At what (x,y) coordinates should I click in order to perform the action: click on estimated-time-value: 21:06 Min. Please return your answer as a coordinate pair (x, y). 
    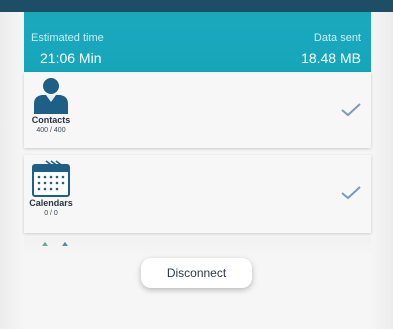
    Looking at the image, I should click on (71, 58).